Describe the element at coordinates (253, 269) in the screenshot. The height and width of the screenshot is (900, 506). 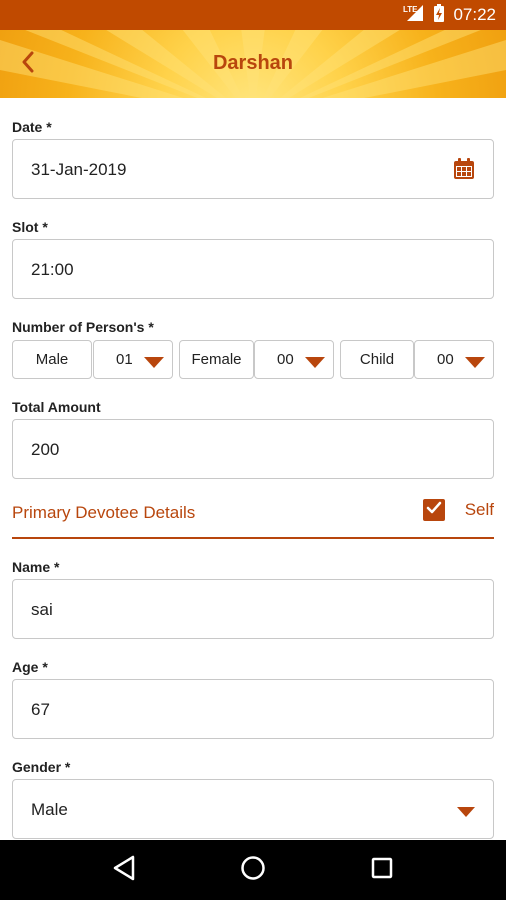
I see `slot-field: 21:00` at that location.